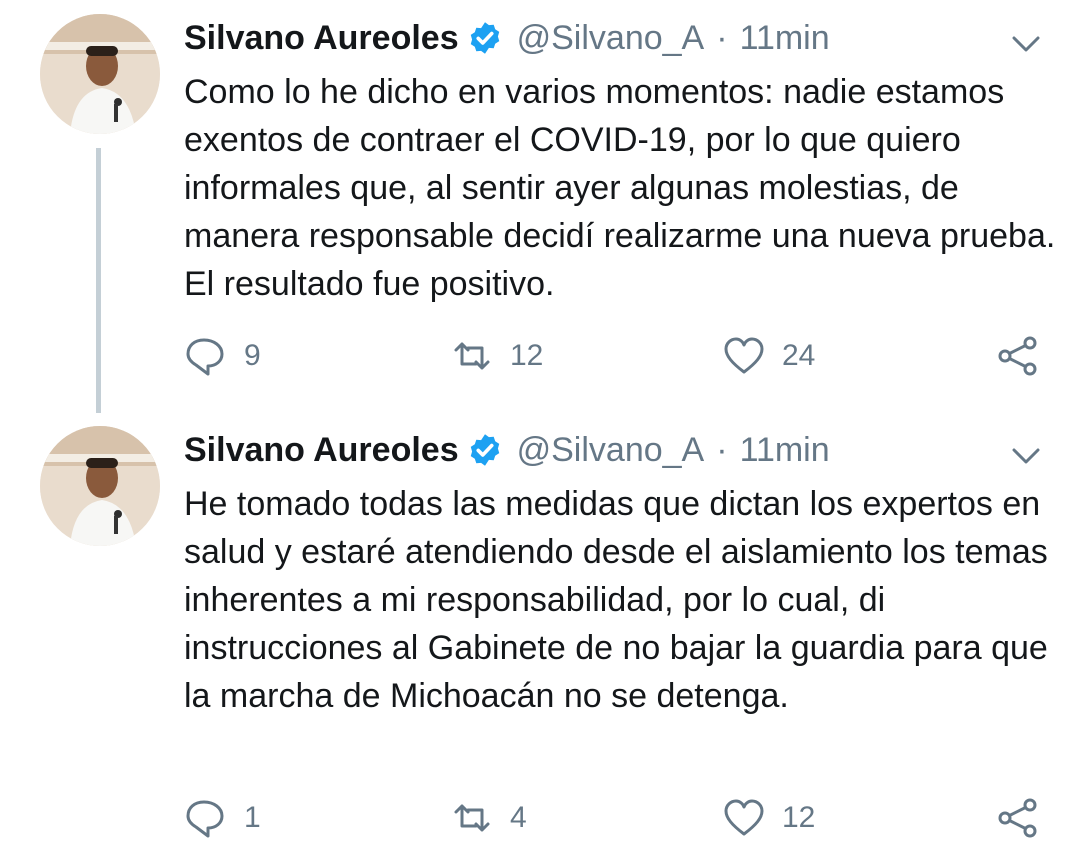  I want to click on like-button: 24, so click(768, 356).